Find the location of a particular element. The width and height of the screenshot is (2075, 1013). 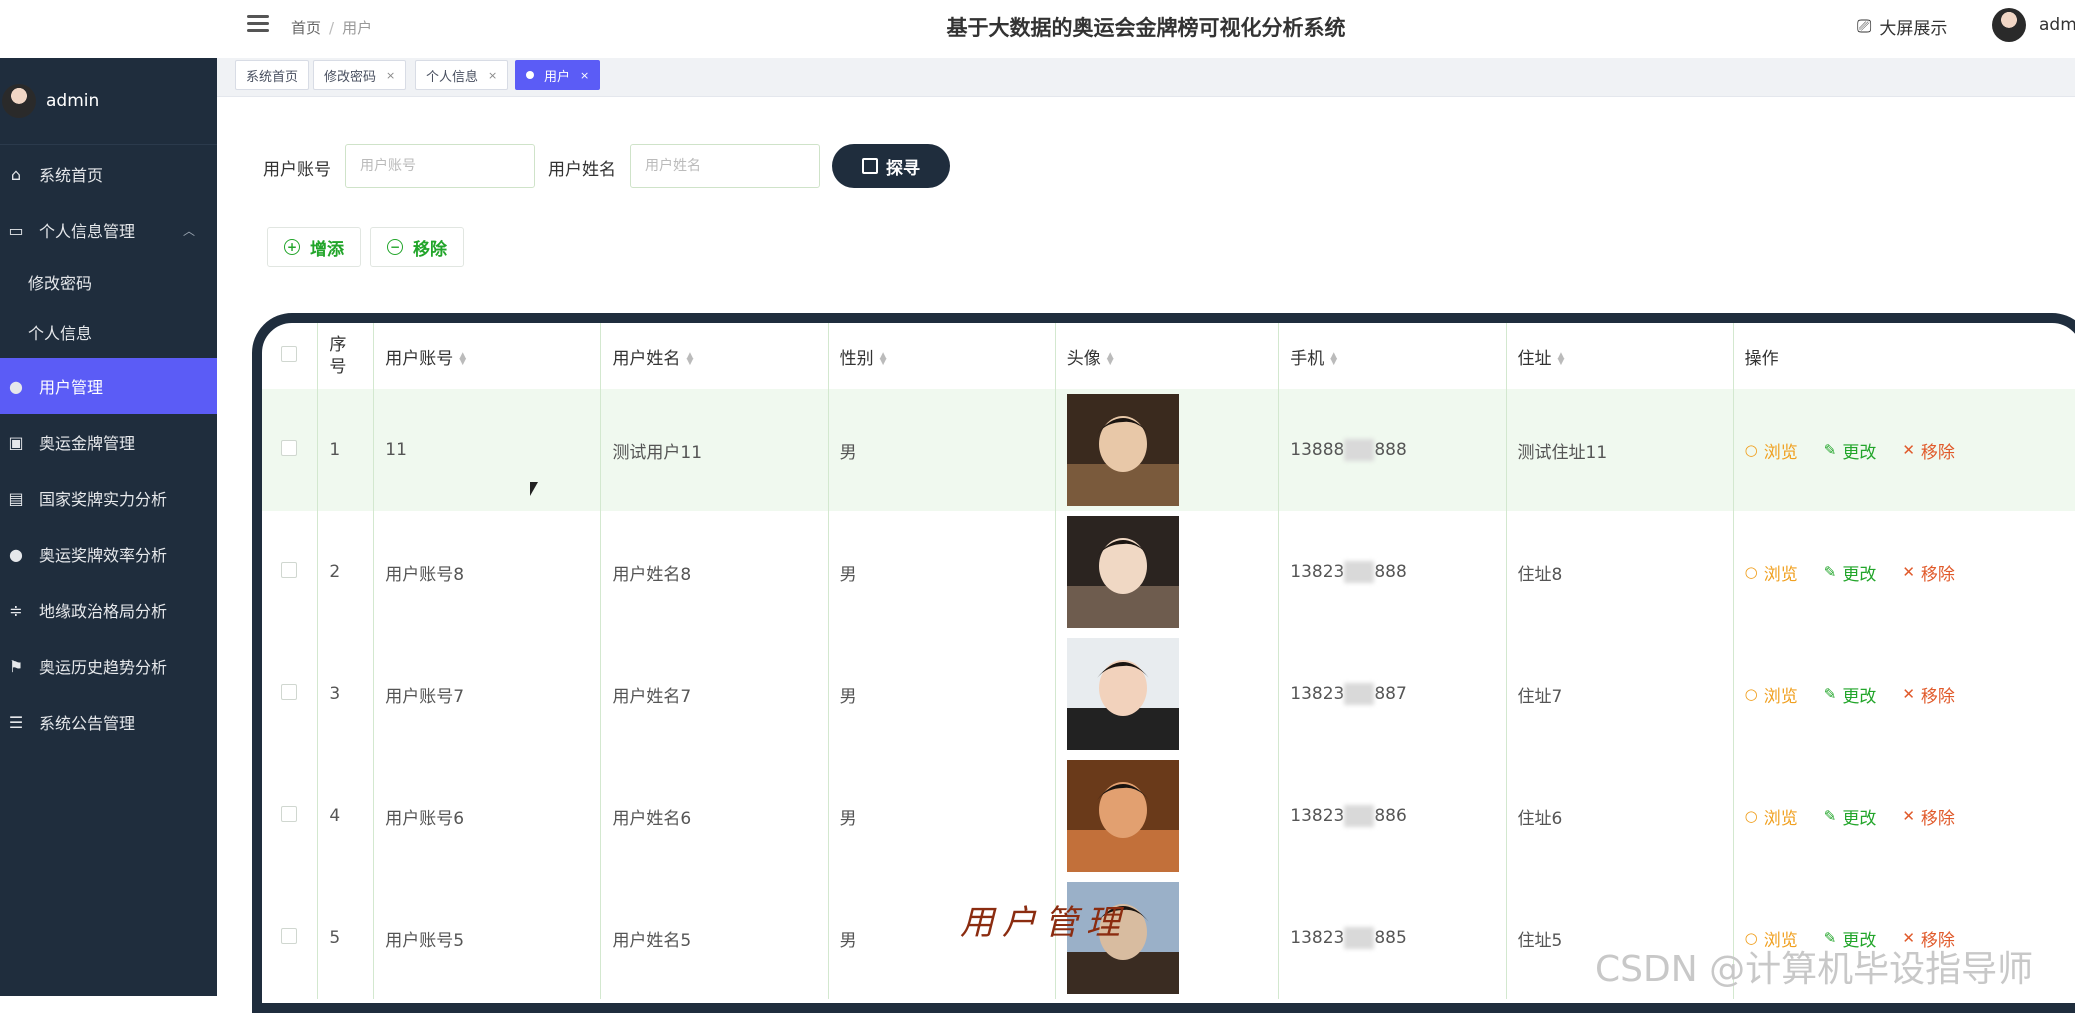

cell-account: 用户账号5 is located at coordinates (487, 938).